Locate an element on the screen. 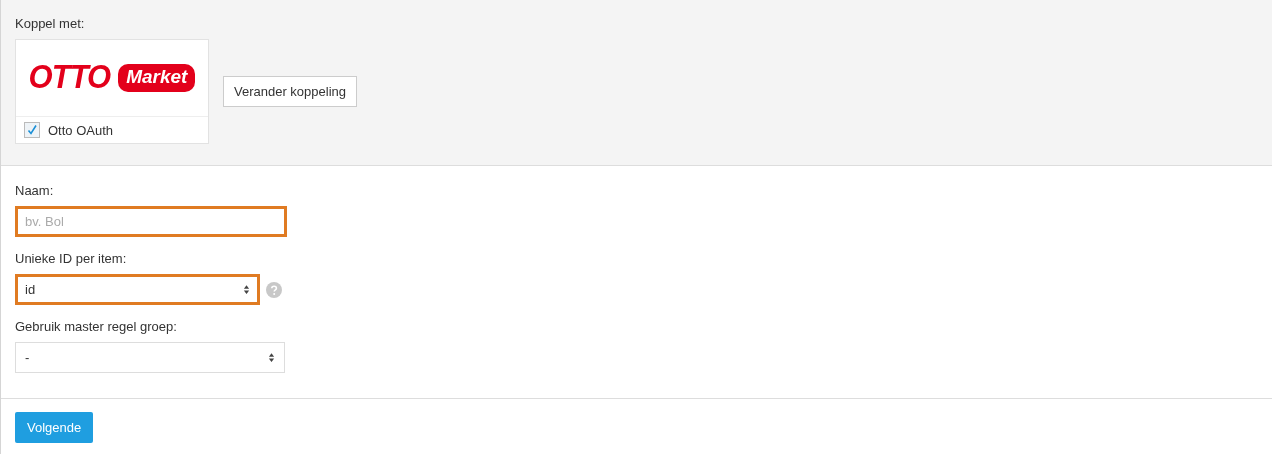 The image size is (1272, 454). checkbox-label: Otto OAuth is located at coordinates (81, 130).